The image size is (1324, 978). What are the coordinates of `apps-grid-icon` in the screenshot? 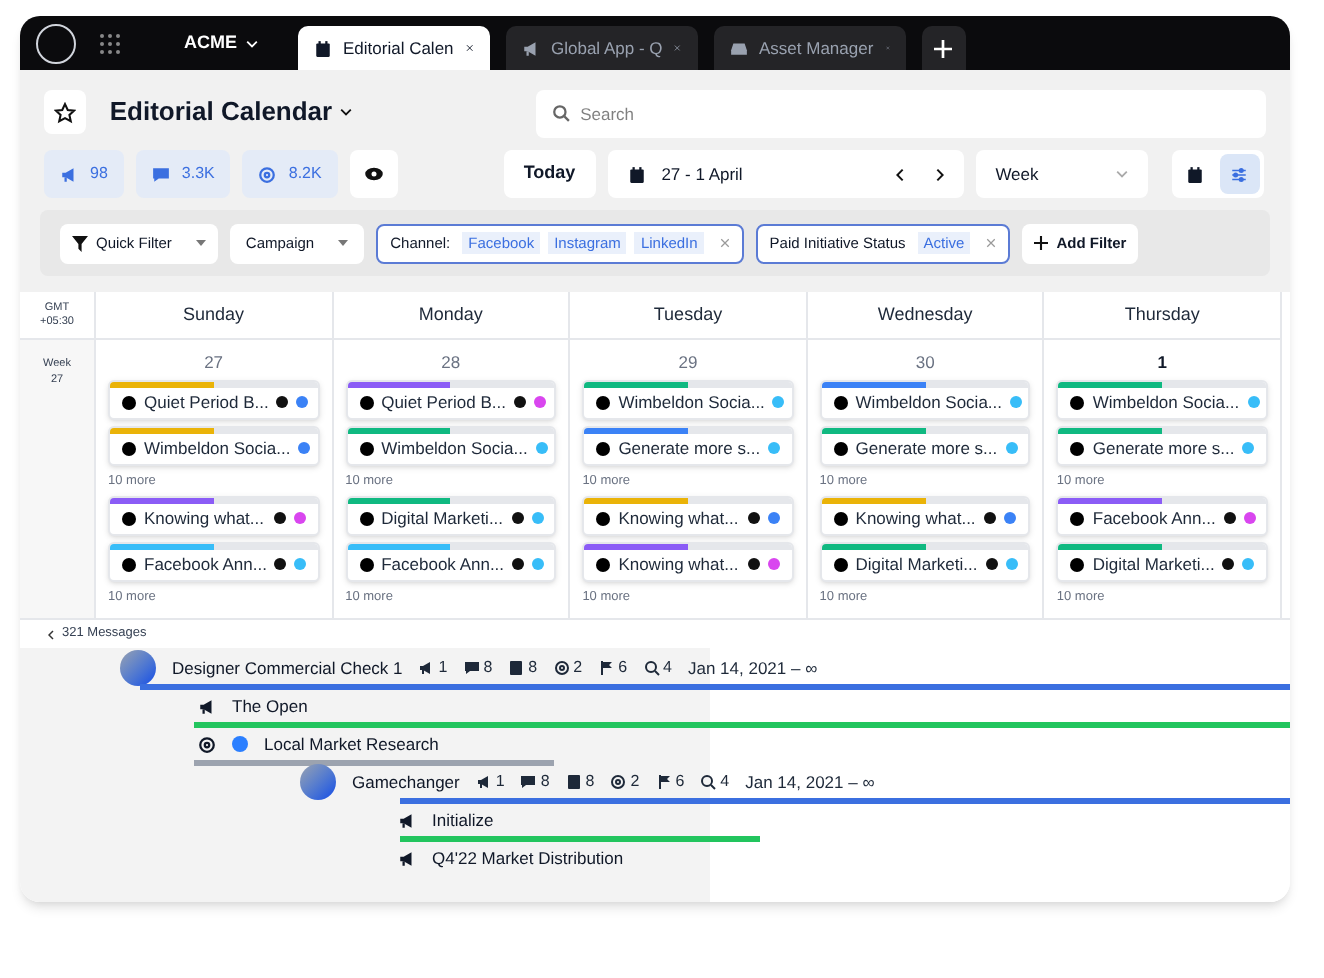 It's located at (110, 43).